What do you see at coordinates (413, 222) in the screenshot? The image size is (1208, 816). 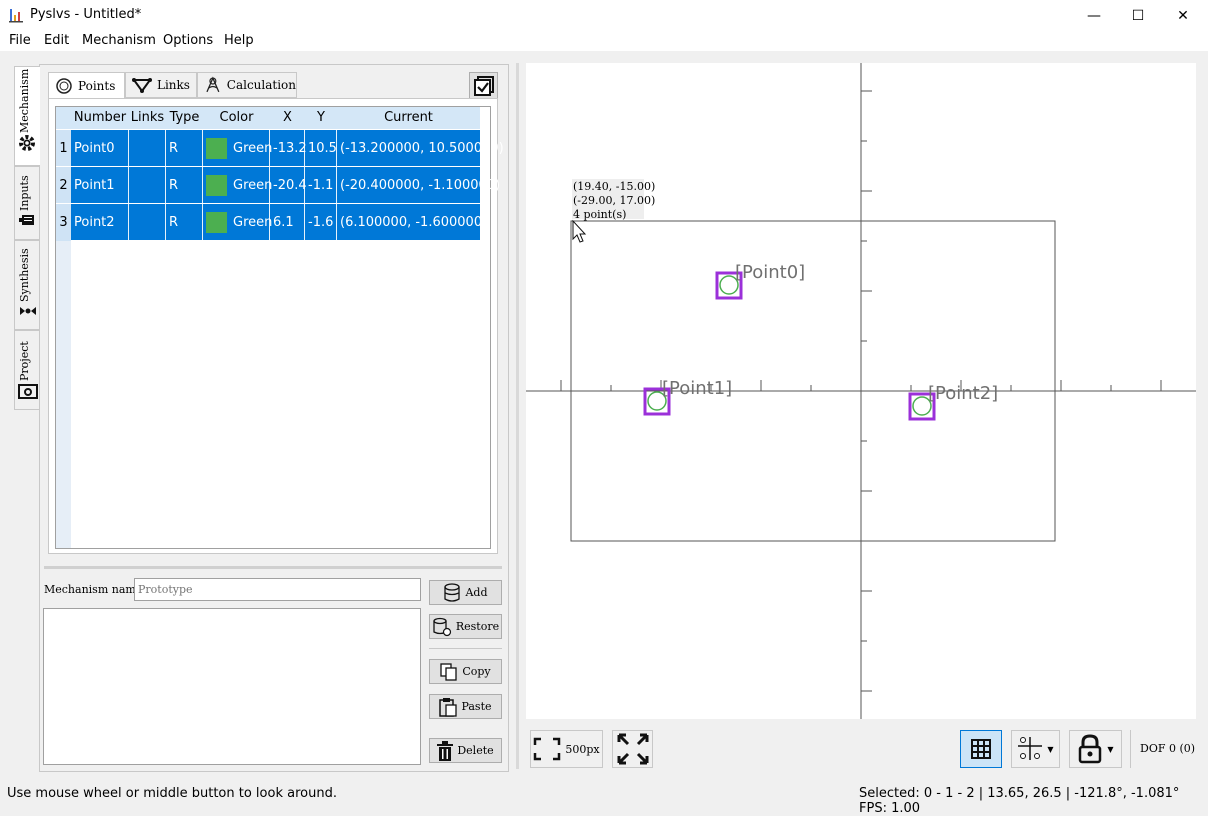 I see `cell-current: (6.100000, -1.600000)` at bounding box center [413, 222].